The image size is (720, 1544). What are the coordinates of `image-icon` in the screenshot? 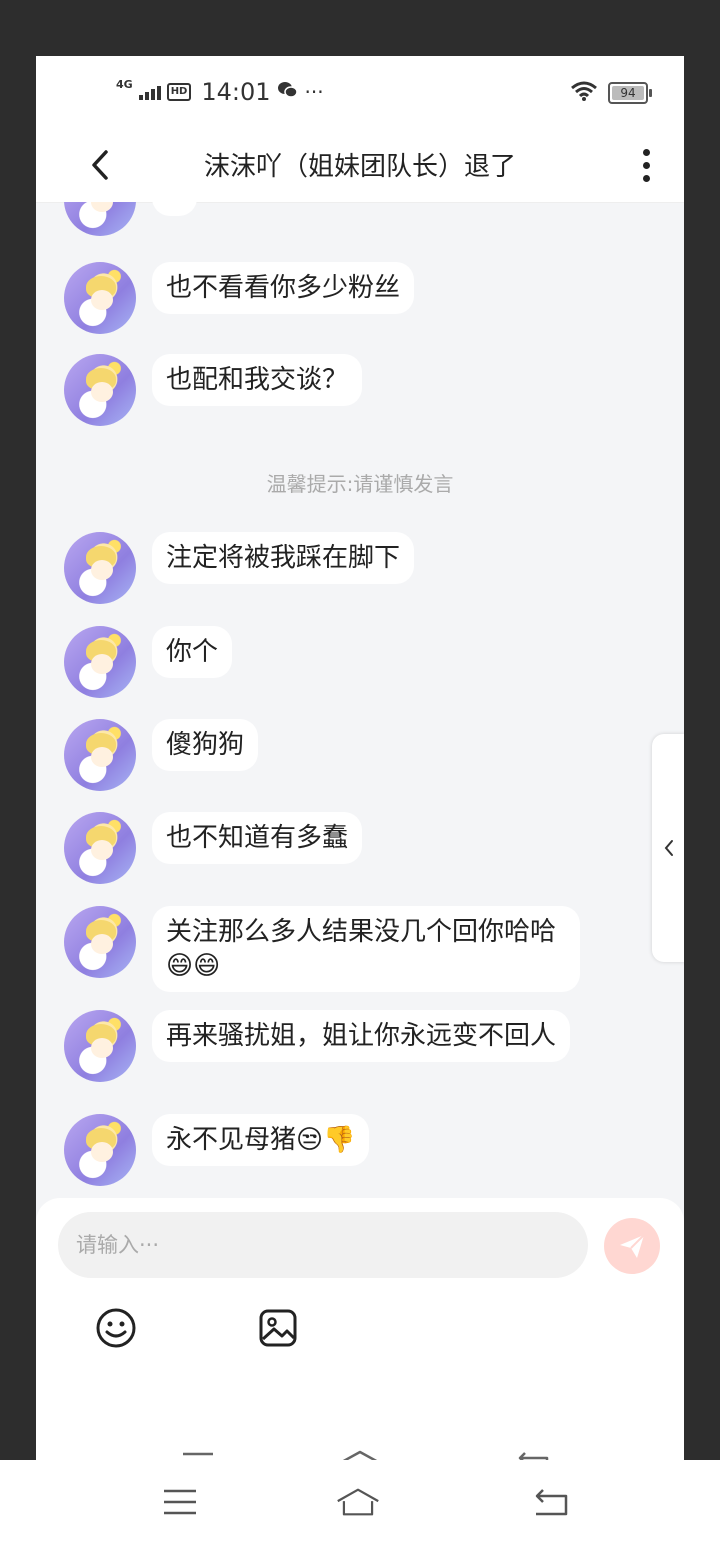 It's located at (278, 1328).